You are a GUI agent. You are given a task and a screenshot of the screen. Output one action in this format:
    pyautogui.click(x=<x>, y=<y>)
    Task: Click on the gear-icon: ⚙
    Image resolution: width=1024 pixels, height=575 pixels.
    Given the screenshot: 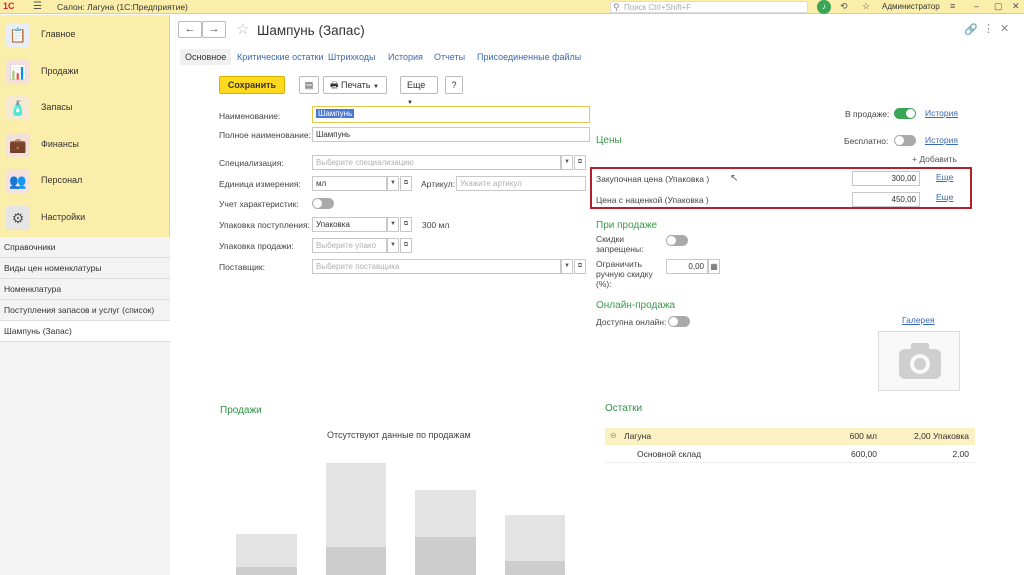 What is the action you would take?
    pyautogui.click(x=18, y=218)
    